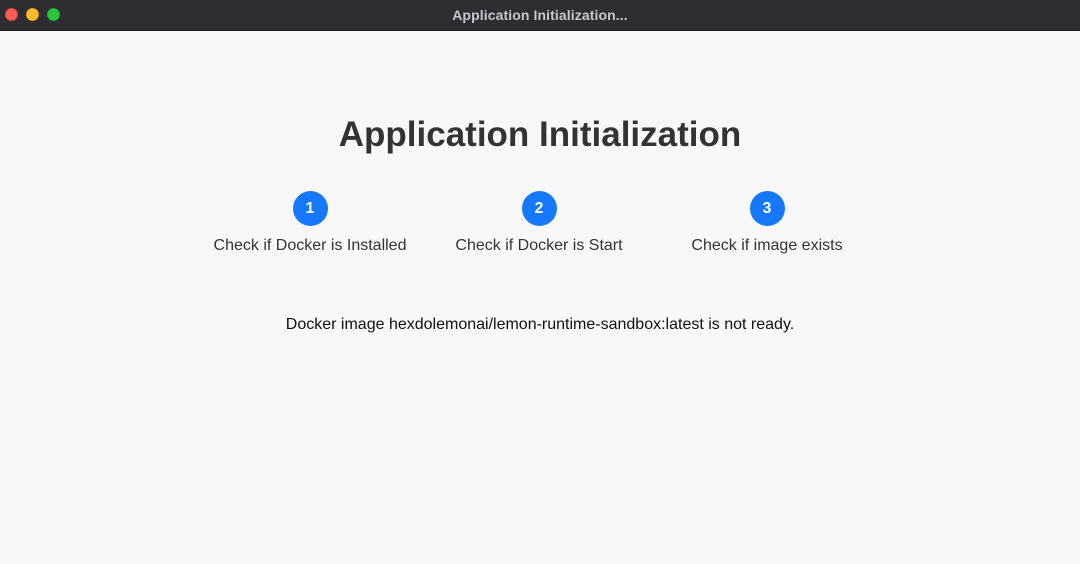  I want to click on step-docker-started: 2 Check if Docker is Start, so click(539, 223).